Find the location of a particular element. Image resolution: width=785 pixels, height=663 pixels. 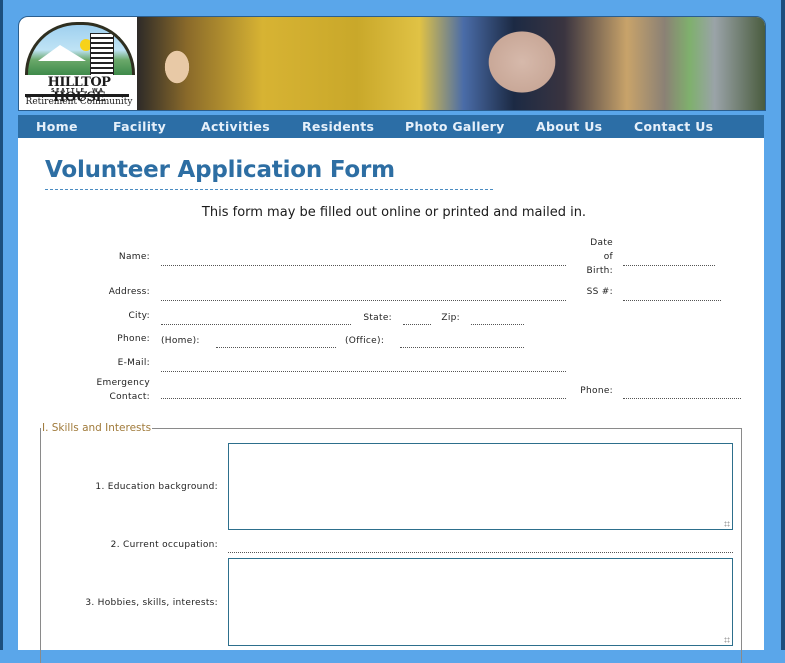

nav-home: Home is located at coordinates (57, 126).